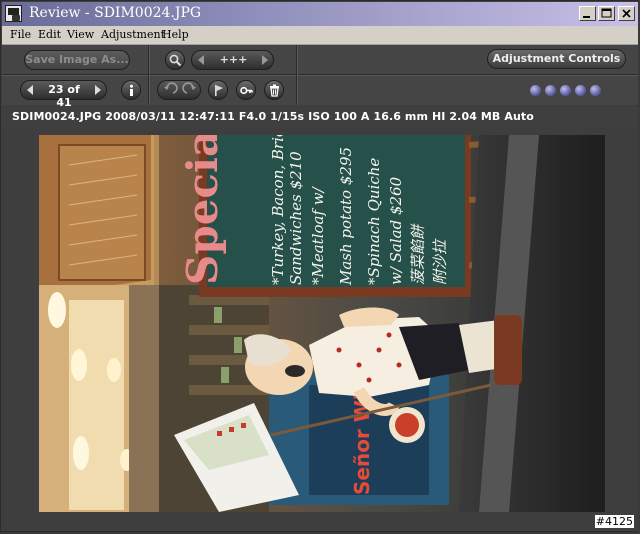 This screenshot has width=640, height=534. I want to click on magnifier-icon, so click(175, 60).